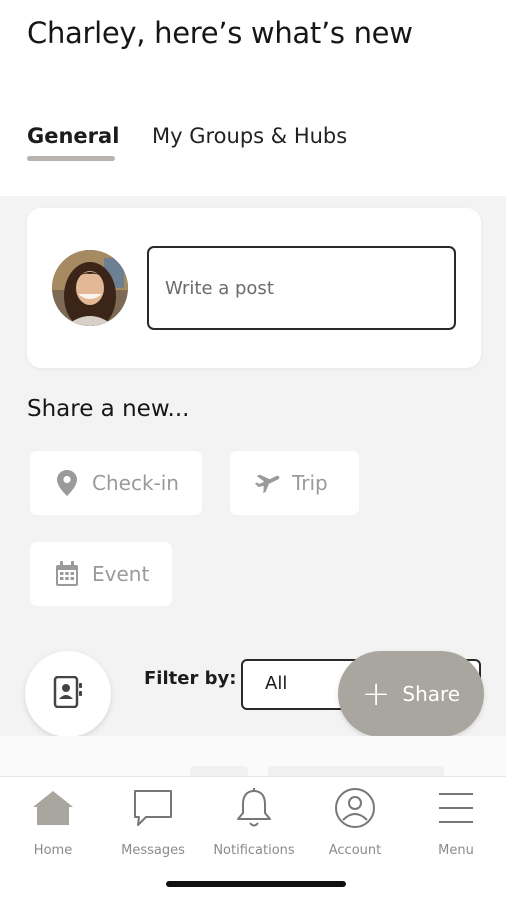  Describe the element at coordinates (254, 808) in the screenshot. I see `bell-icon` at that location.